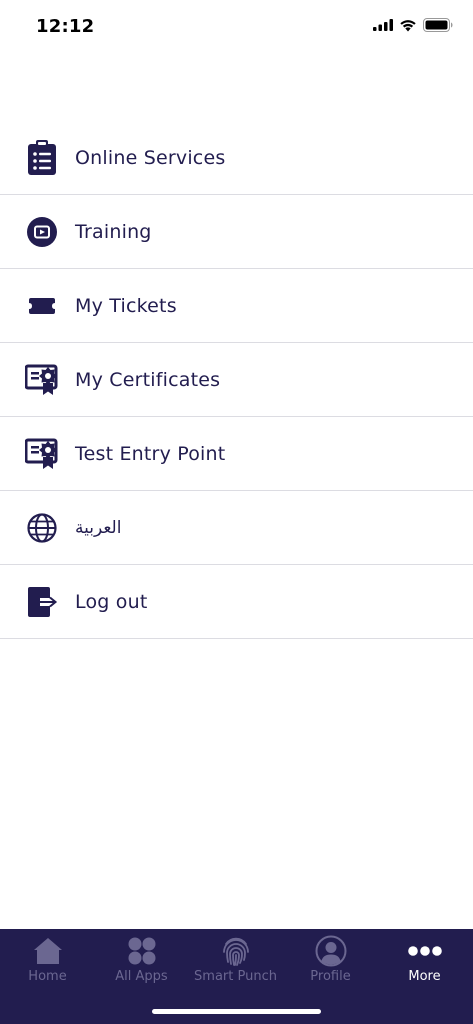  What do you see at coordinates (98, 527) in the screenshot?
I see `menu-item-label: العربية` at bounding box center [98, 527].